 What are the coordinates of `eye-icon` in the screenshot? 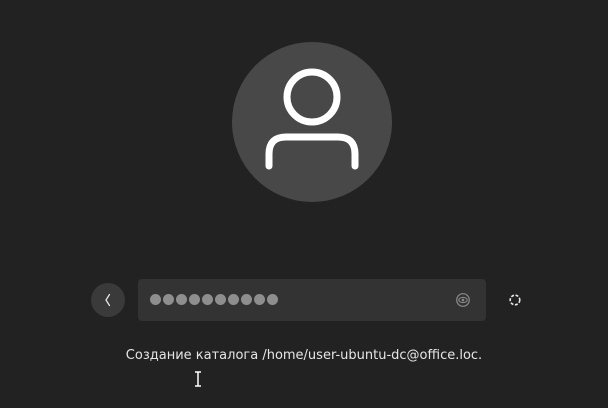 It's located at (463, 300).